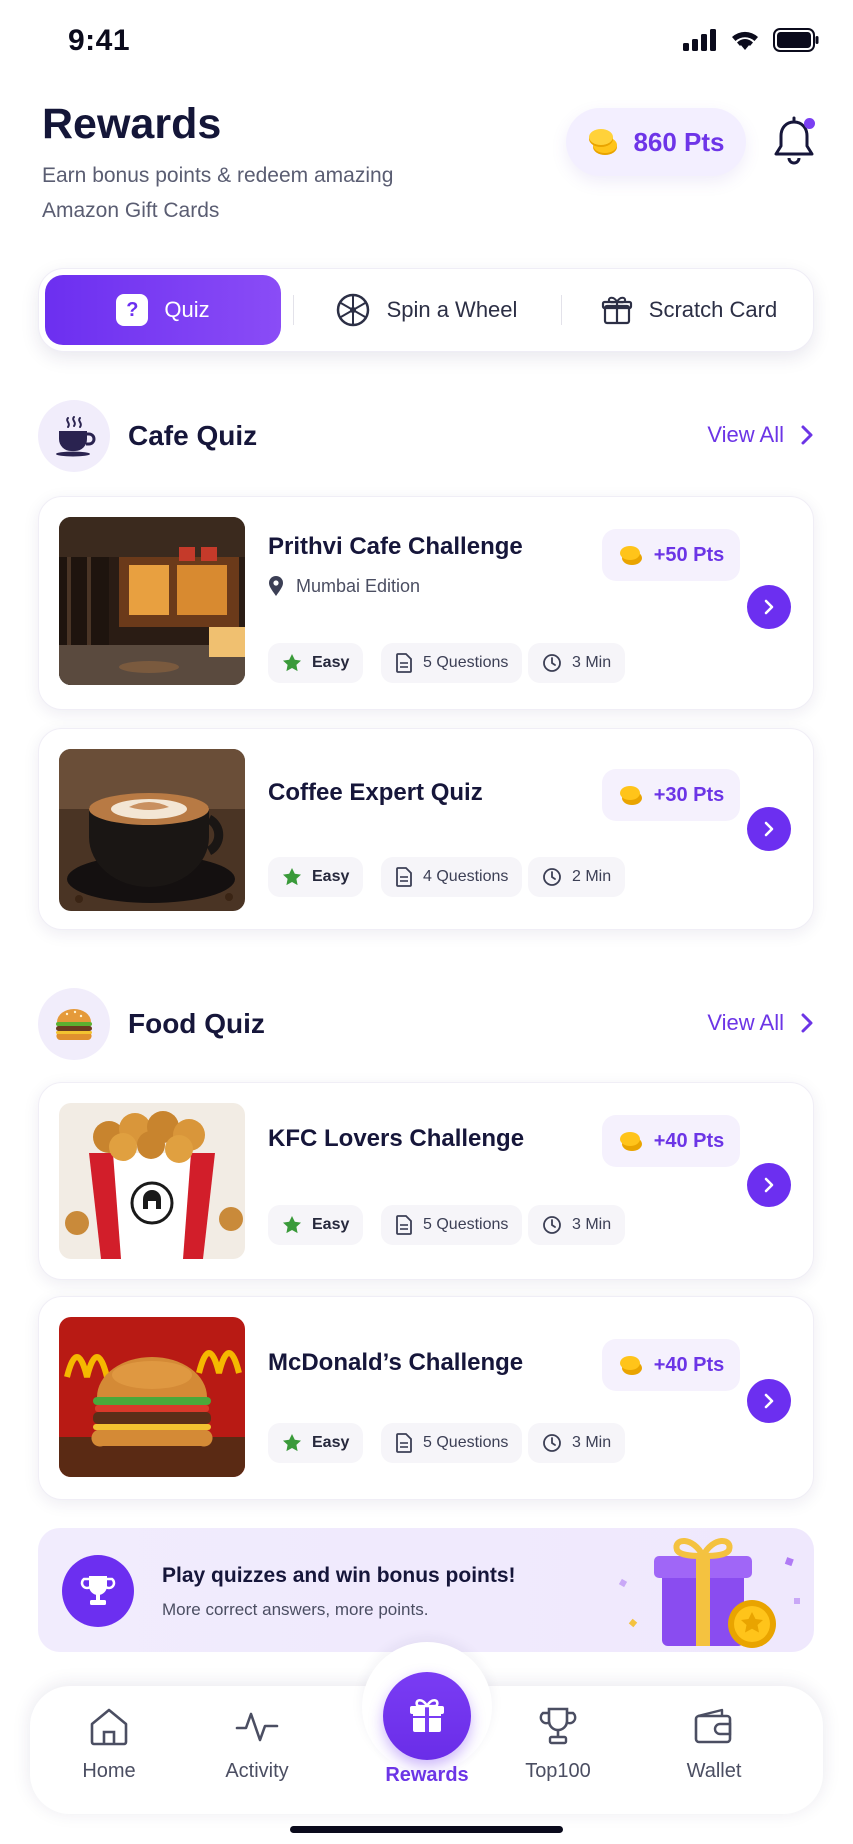 This screenshot has height=1844, width=853. I want to click on coffee-cup-icon, so click(74, 436).